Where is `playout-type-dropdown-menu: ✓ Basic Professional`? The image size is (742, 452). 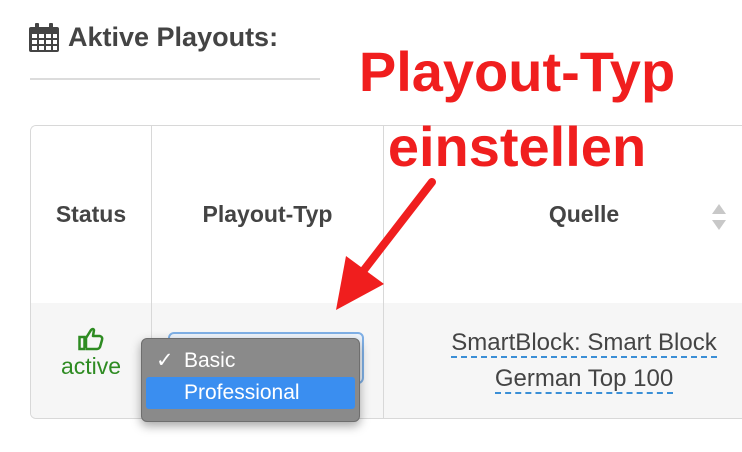 playout-type-dropdown-menu: ✓ Basic Professional is located at coordinates (250, 380).